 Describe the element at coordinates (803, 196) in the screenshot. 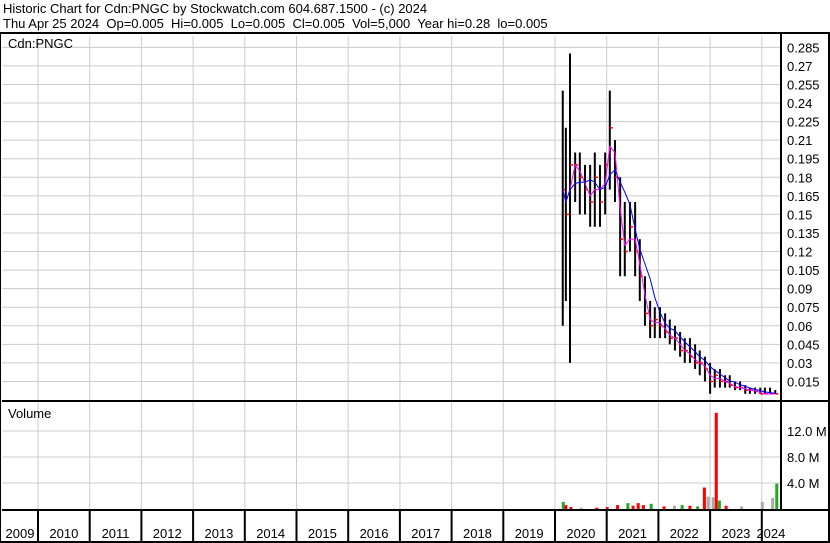

I see `price-tick-label: 0.165` at that location.